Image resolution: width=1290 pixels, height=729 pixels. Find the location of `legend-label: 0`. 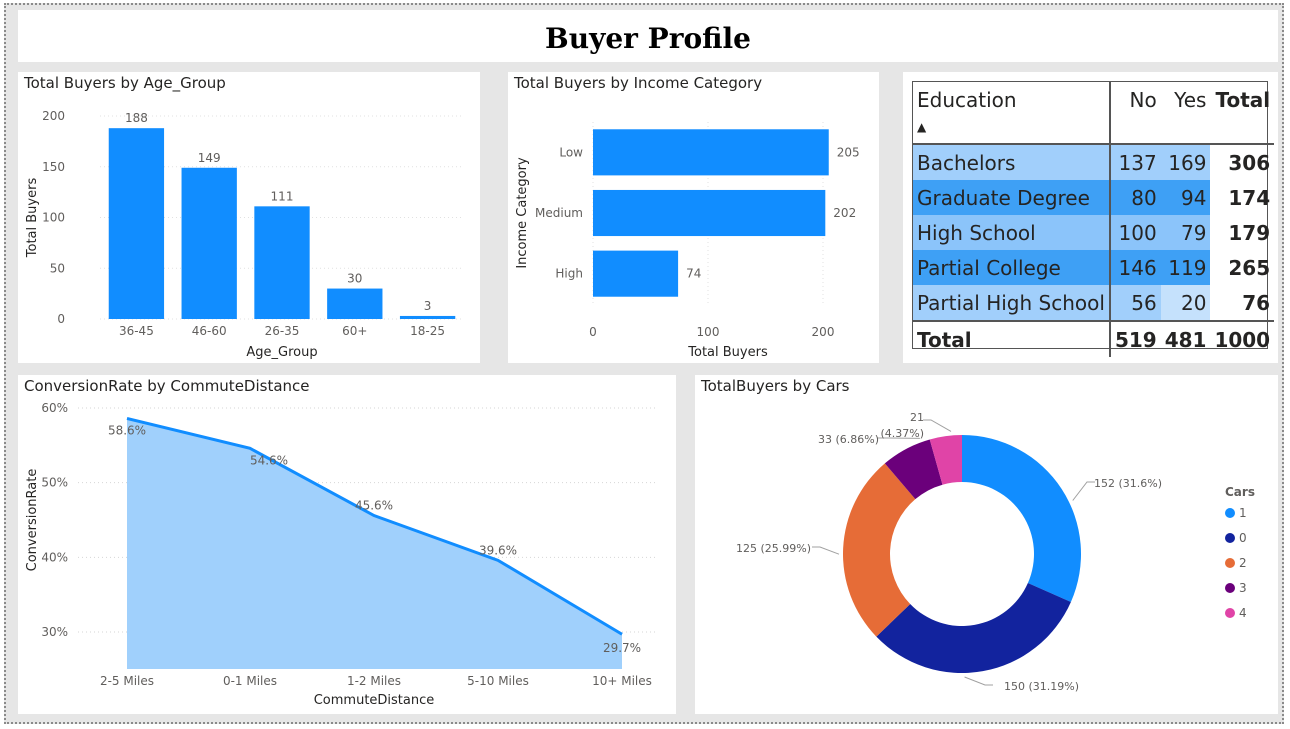

legend-label: 0 is located at coordinates (1243, 538).